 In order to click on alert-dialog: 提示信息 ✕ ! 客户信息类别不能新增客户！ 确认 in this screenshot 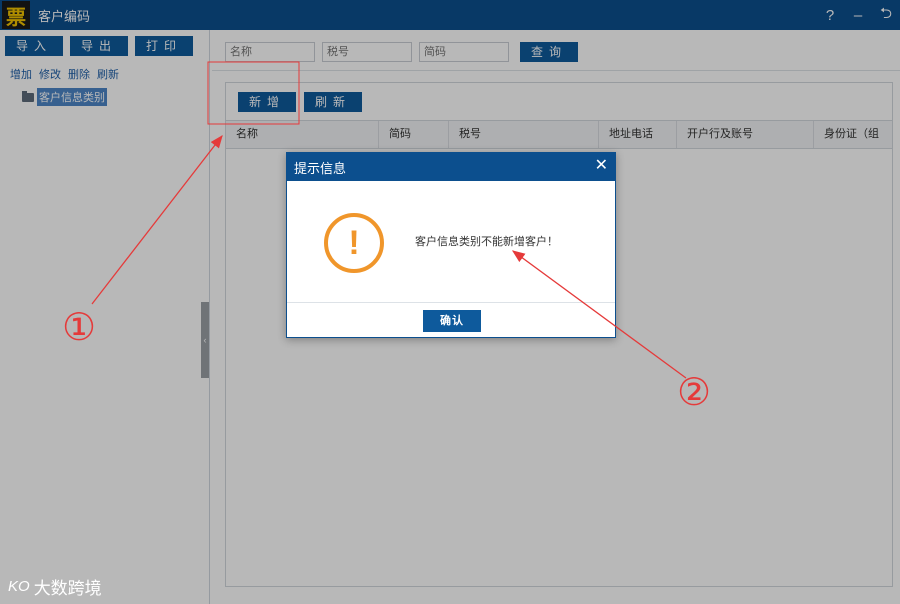, I will do `click(451, 245)`.